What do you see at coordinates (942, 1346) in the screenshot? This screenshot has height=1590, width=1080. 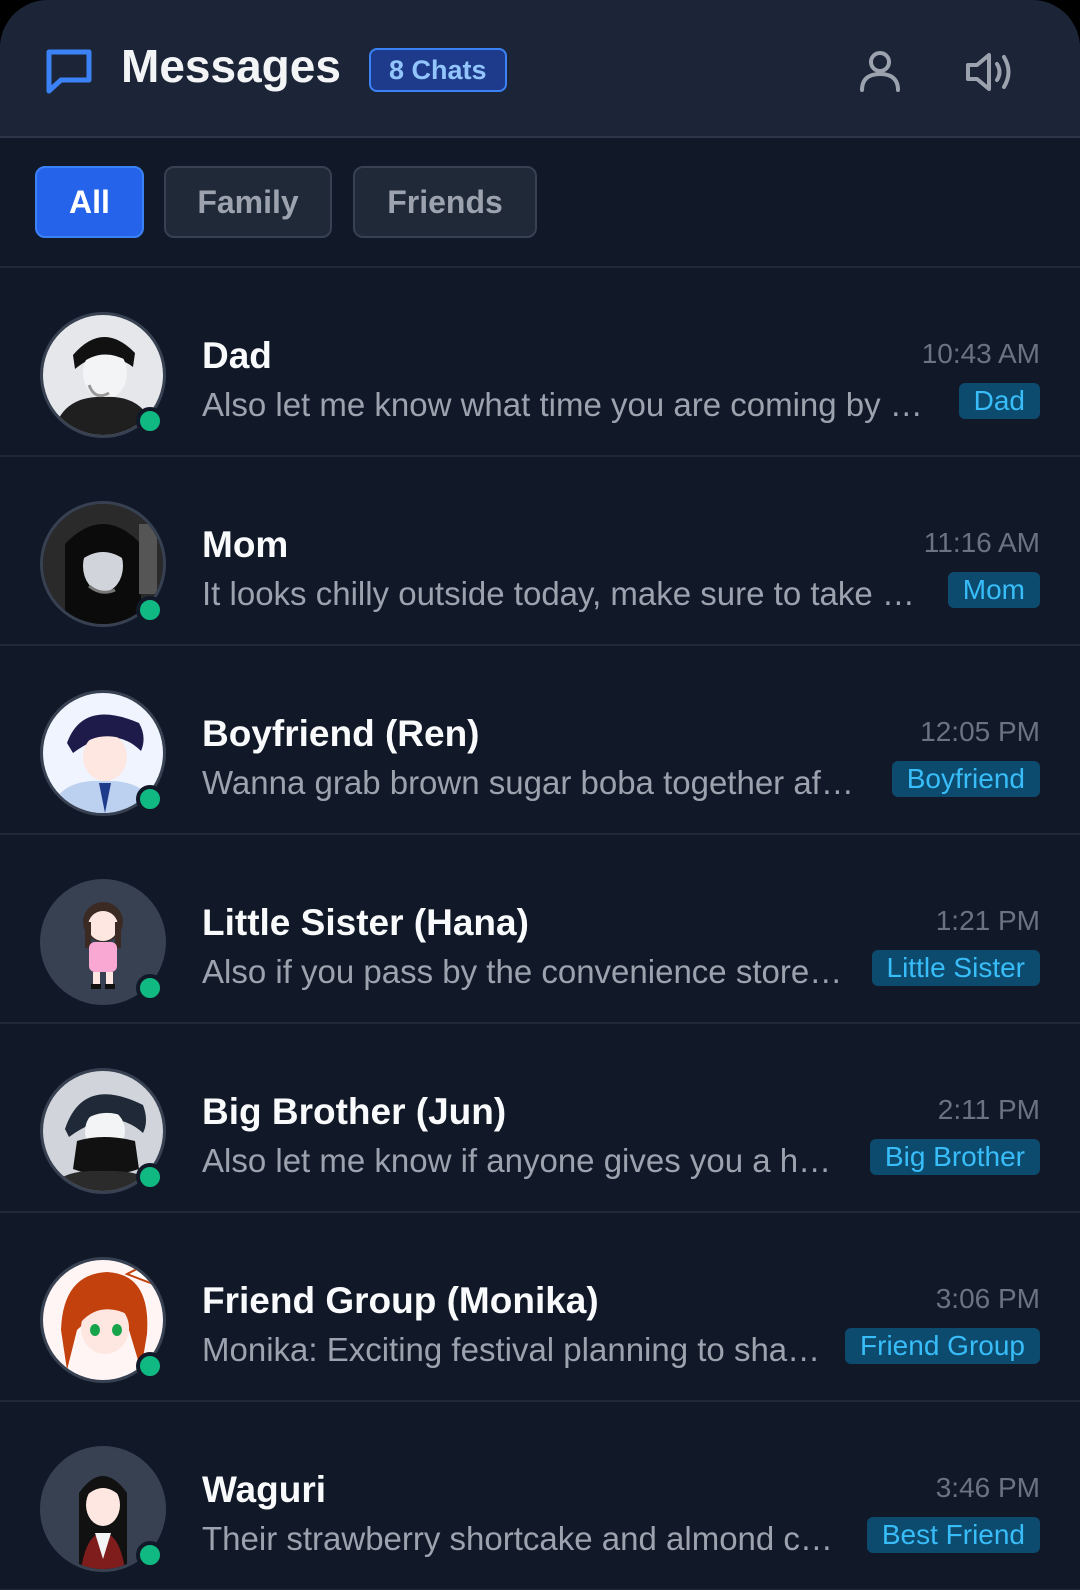 I see `relationship-tag: Friend Group` at bounding box center [942, 1346].